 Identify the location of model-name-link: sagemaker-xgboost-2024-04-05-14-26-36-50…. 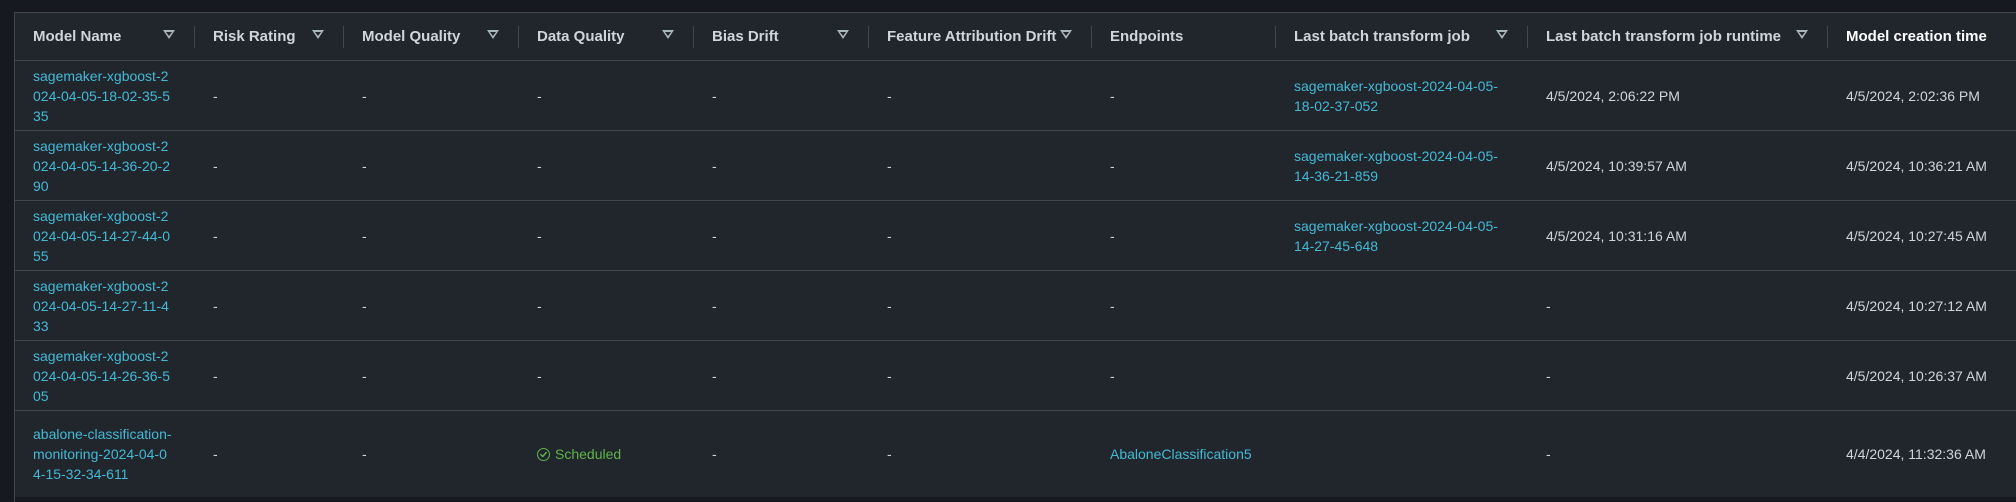
(103, 376).